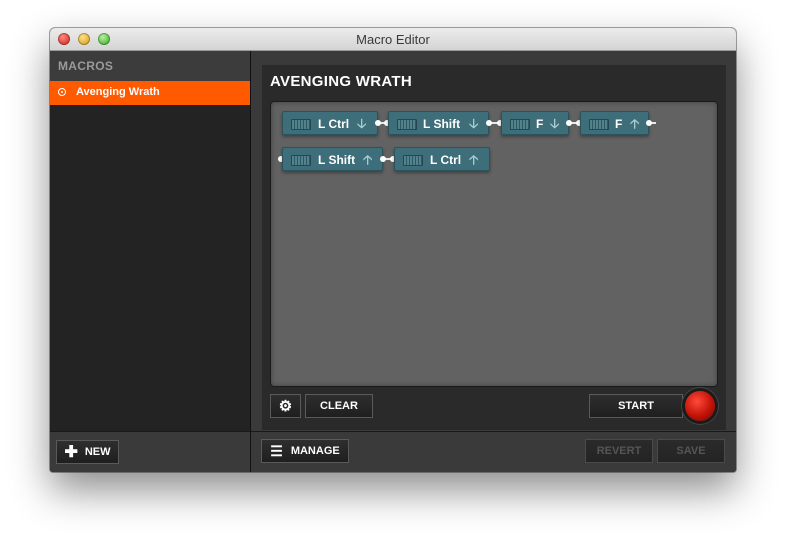 This screenshot has width=785, height=543. What do you see at coordinates (150, 451) in the screenshot?
I see `sidebar-footer: ✚ NEW` at bounding box center [150, 451].